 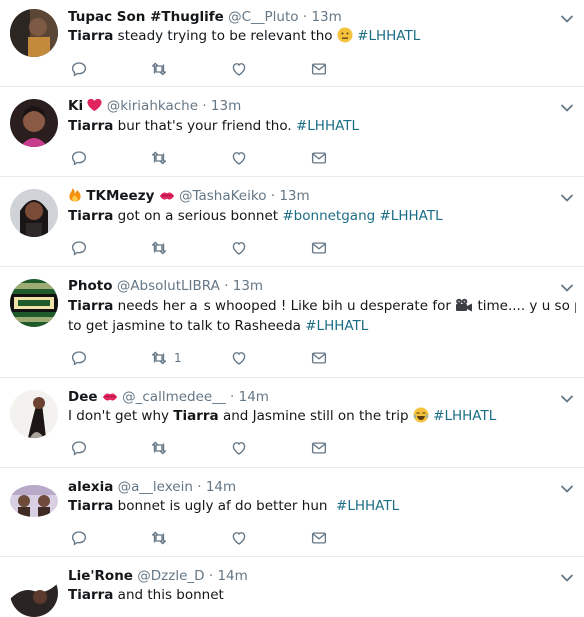 I want to click on username: @kiriahkache, so click(x=152, y=106).